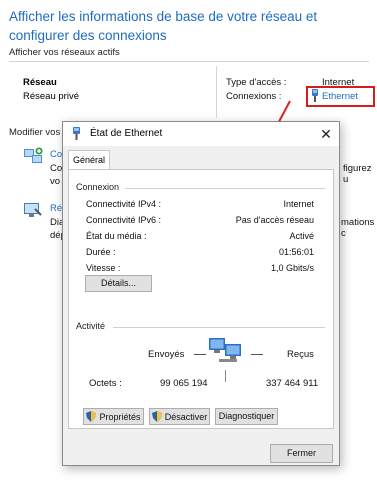 The height and width of the screenshot is (480, 377). What do you see at coordinates (216, 92) in the screenshot?
I see `column-divider` at bounding box center [216, 92].